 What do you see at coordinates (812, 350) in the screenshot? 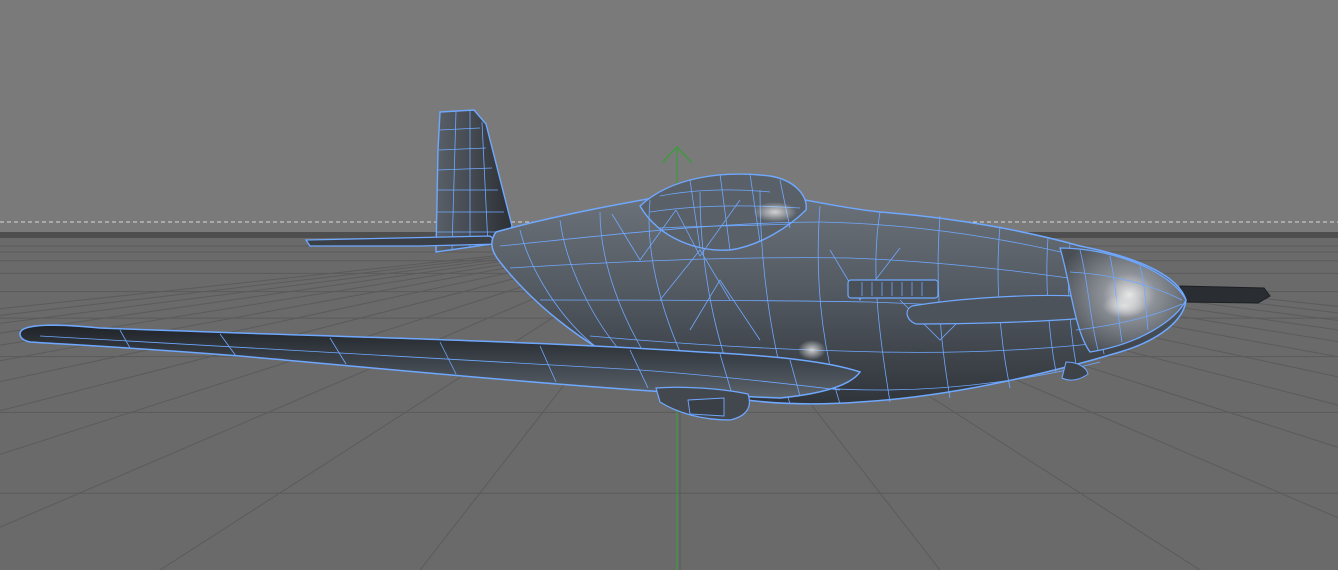
I see `wing-root-highlight` at bounding box center [812, 350].